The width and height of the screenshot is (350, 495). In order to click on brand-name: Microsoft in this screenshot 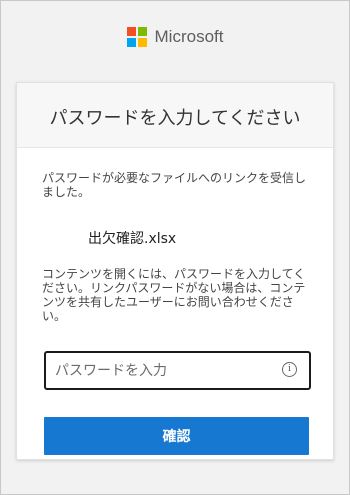, I will do `click(189, 36)`.